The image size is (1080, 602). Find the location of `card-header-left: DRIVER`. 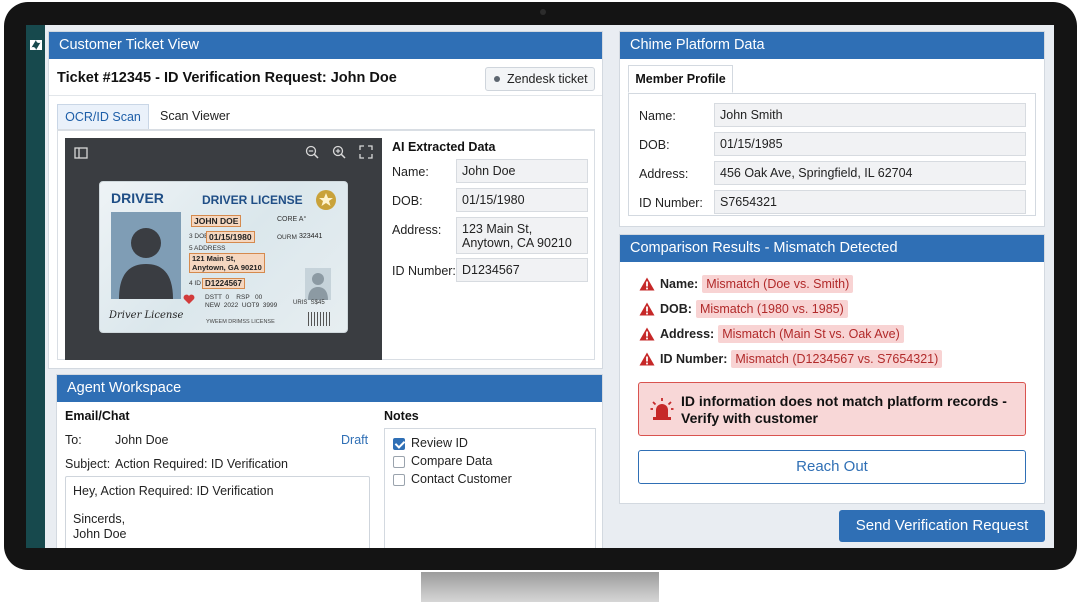

card-header-left: DRIVER is located at coordinates (137, 198).